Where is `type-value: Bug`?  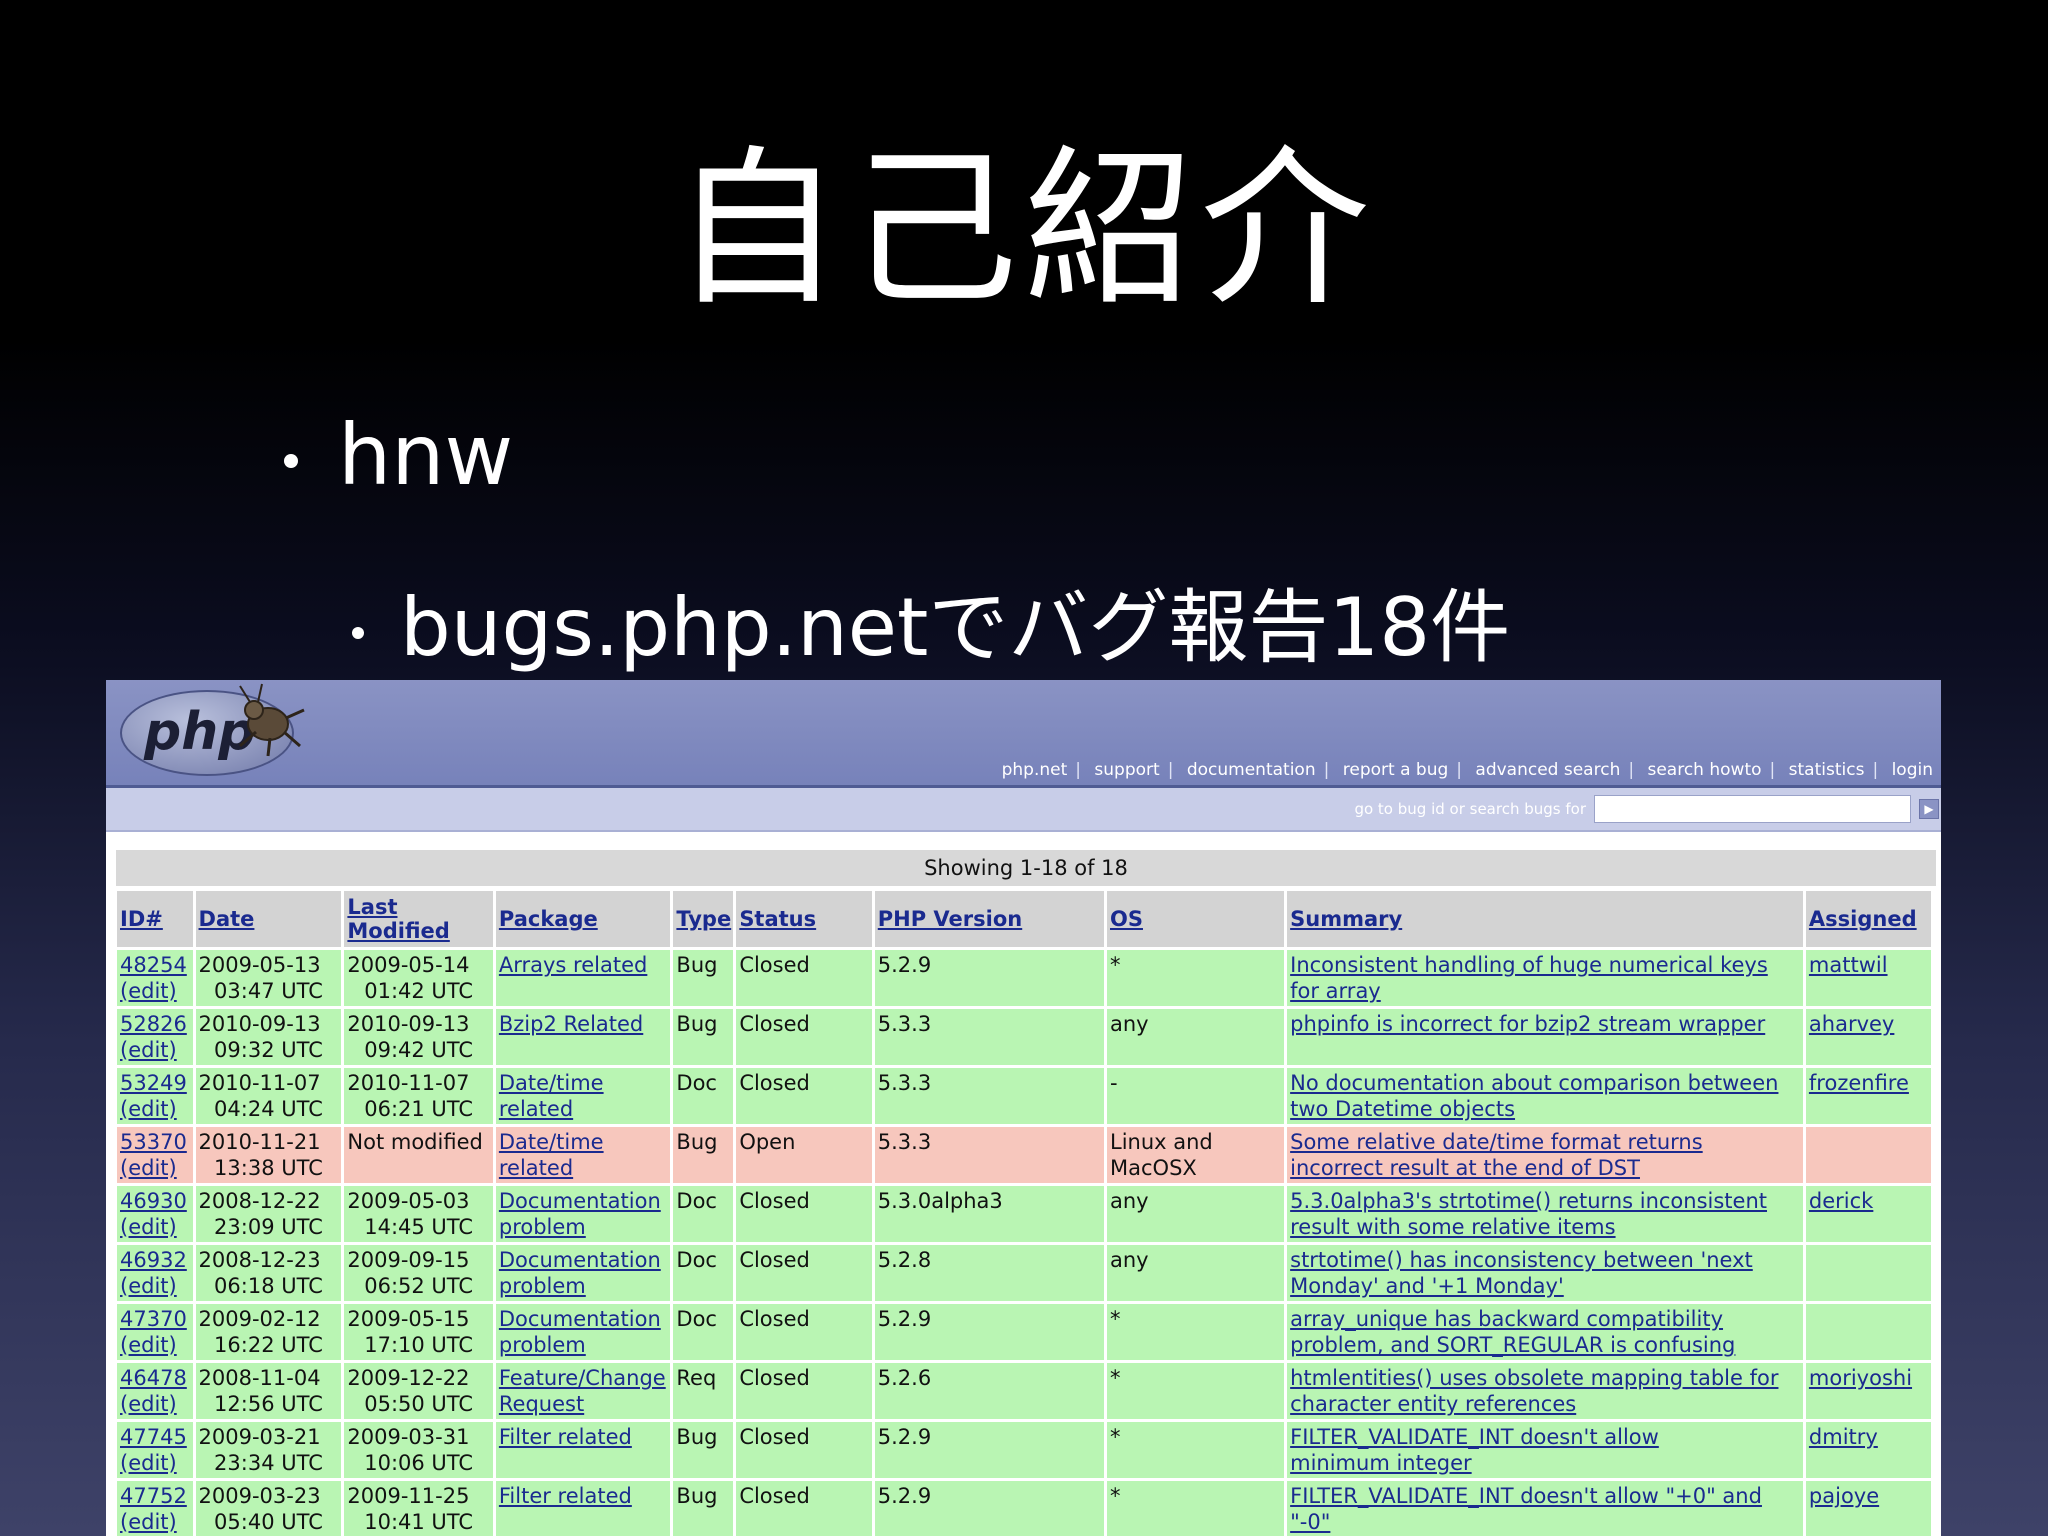
type-value: Bug is located at coordinates (697, 1496).